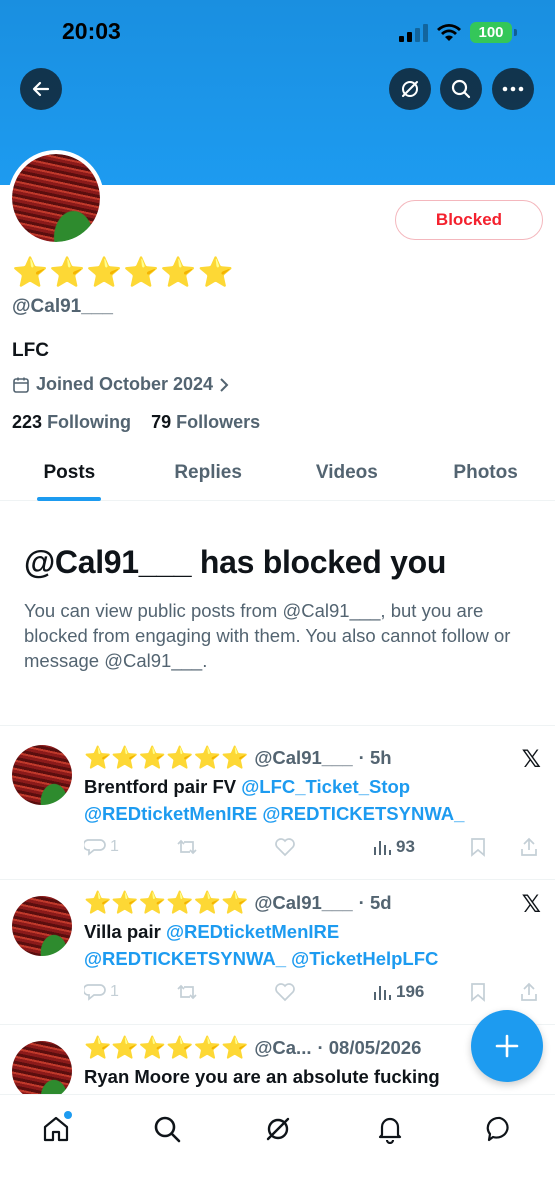 This screenshot has width=555, height=1200. I want to click on blocked-button: Blocked, so click(469, 220).